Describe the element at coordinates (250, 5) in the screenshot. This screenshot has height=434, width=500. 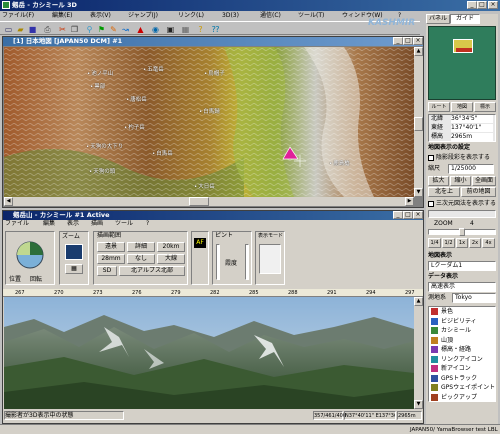
I see `window-titlebar: 剱岳 - カシミール 3D` at that location.